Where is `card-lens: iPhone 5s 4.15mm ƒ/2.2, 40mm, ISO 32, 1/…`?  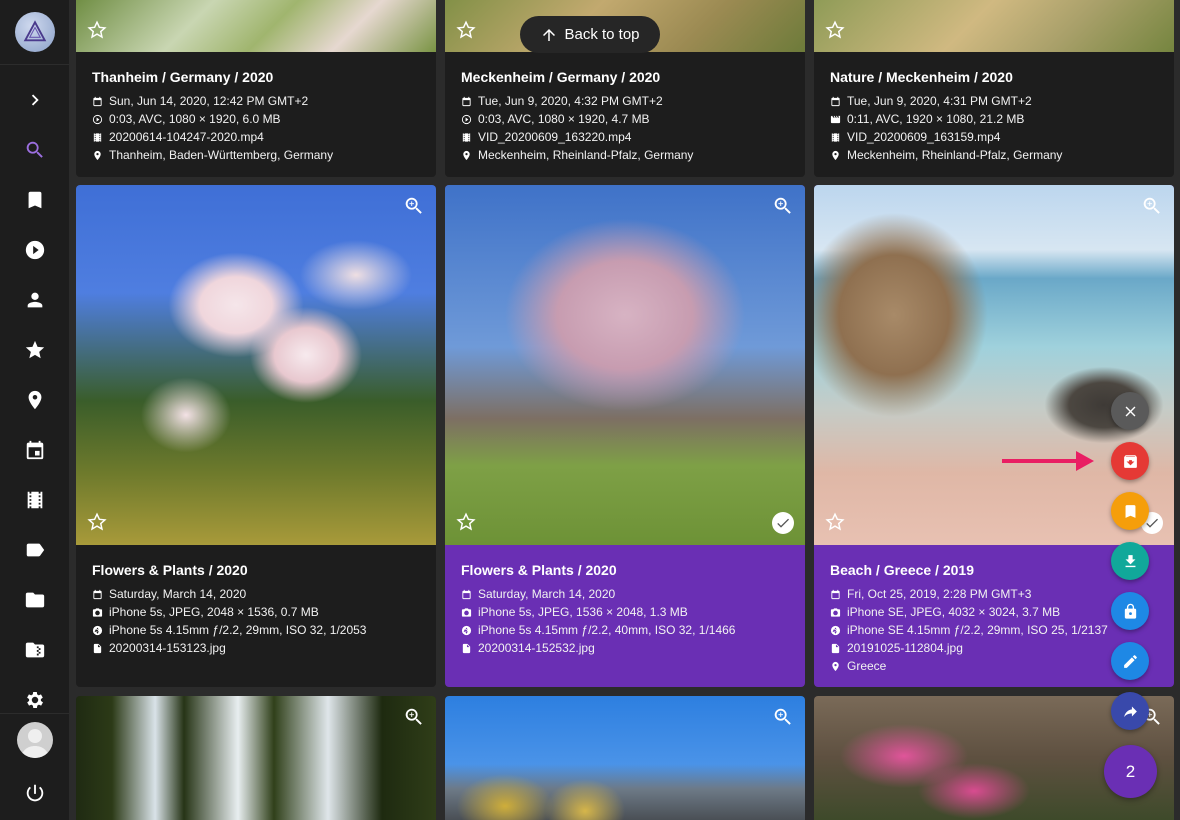
card-lens: iPhone 5s 4.15mm ƒ/2.2, 40mm, ISO 32, 1/… is located at coordinates (598, 630).